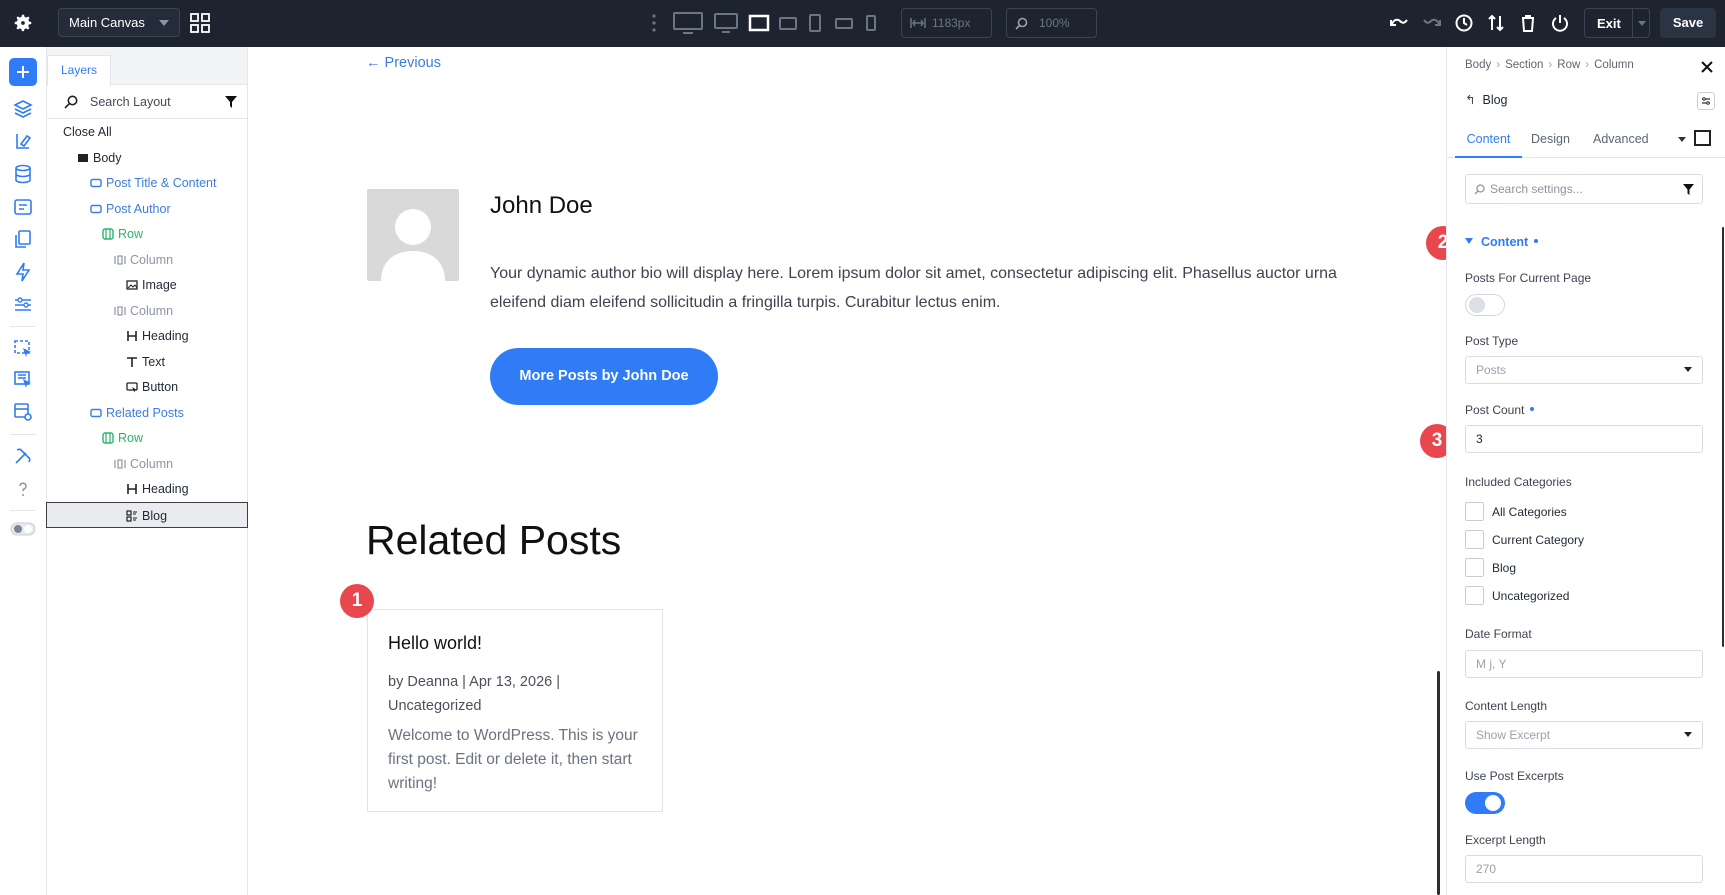  What do you see at coordinates (23, 529) in the screenshot?
I see `toggle-view-icon` at bounding box center [23, 529].